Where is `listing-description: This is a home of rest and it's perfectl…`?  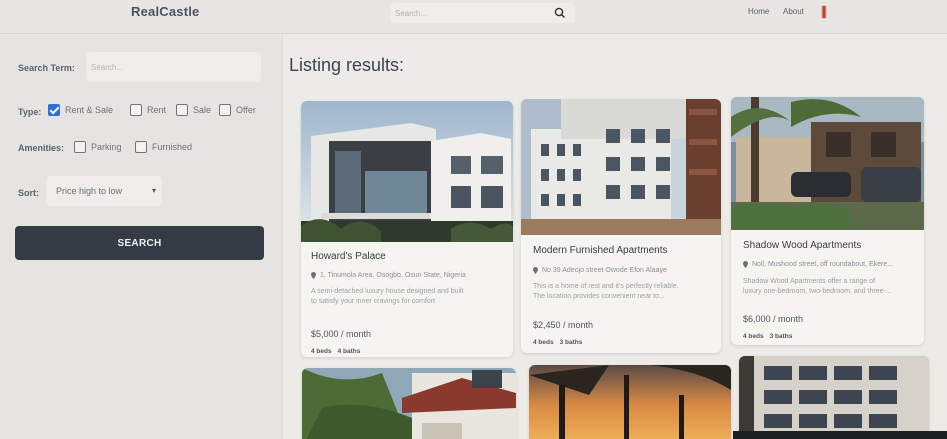
listing-description: This is a home of rest and it's perfectl… is located at coordinates (625, 292).